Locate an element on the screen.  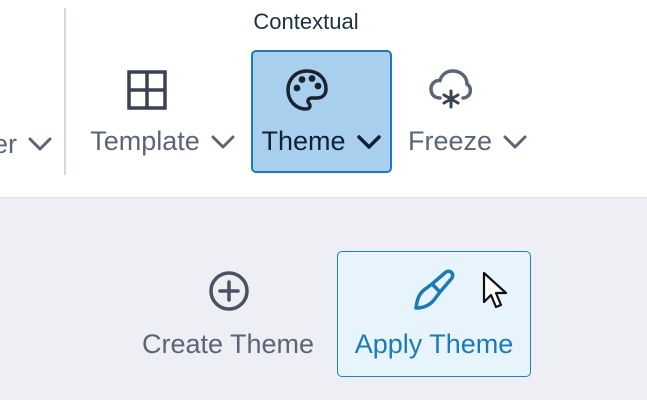
freeze-button: Freeze is located at coordinates (468, 111).